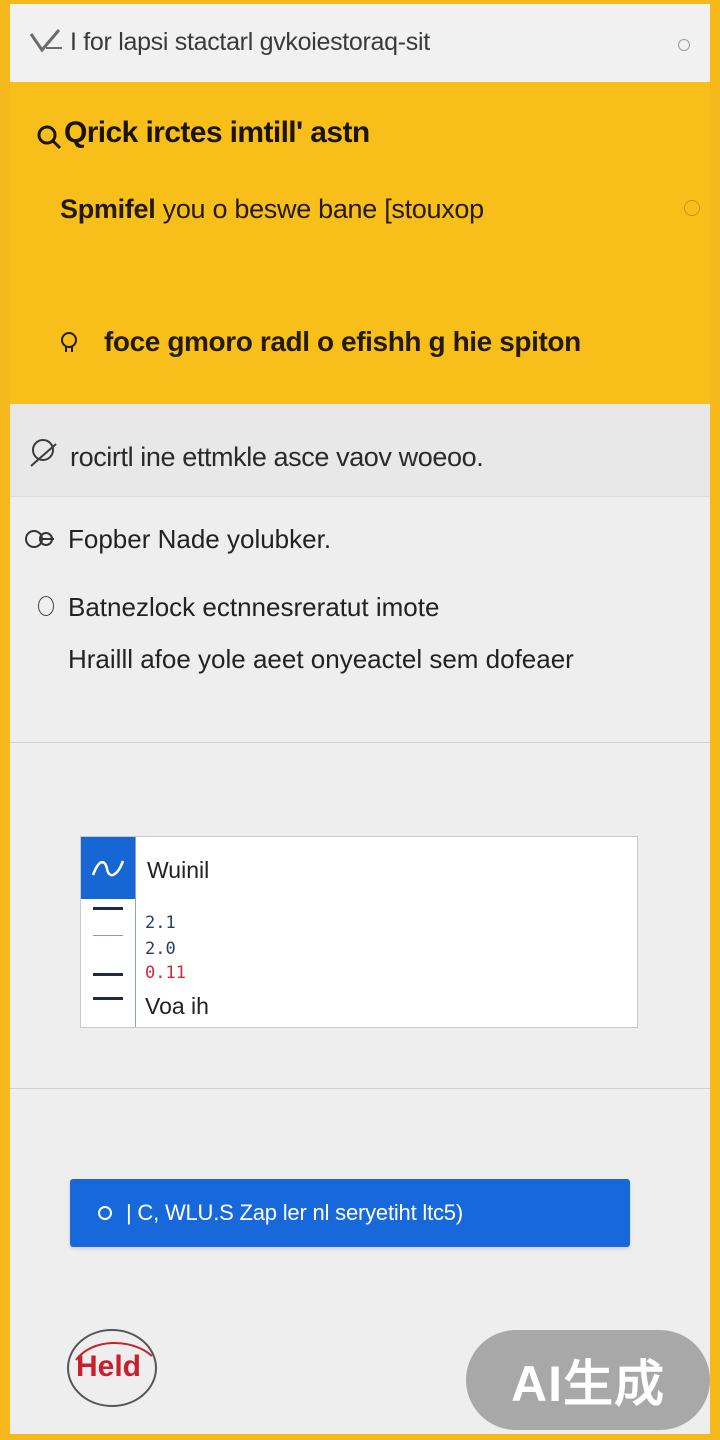 The image size is (720, 1440). Describe the element at coordinates (108, 209) in the screenshot. I see `banner-subtitle-bold: Spmifel` at that location.